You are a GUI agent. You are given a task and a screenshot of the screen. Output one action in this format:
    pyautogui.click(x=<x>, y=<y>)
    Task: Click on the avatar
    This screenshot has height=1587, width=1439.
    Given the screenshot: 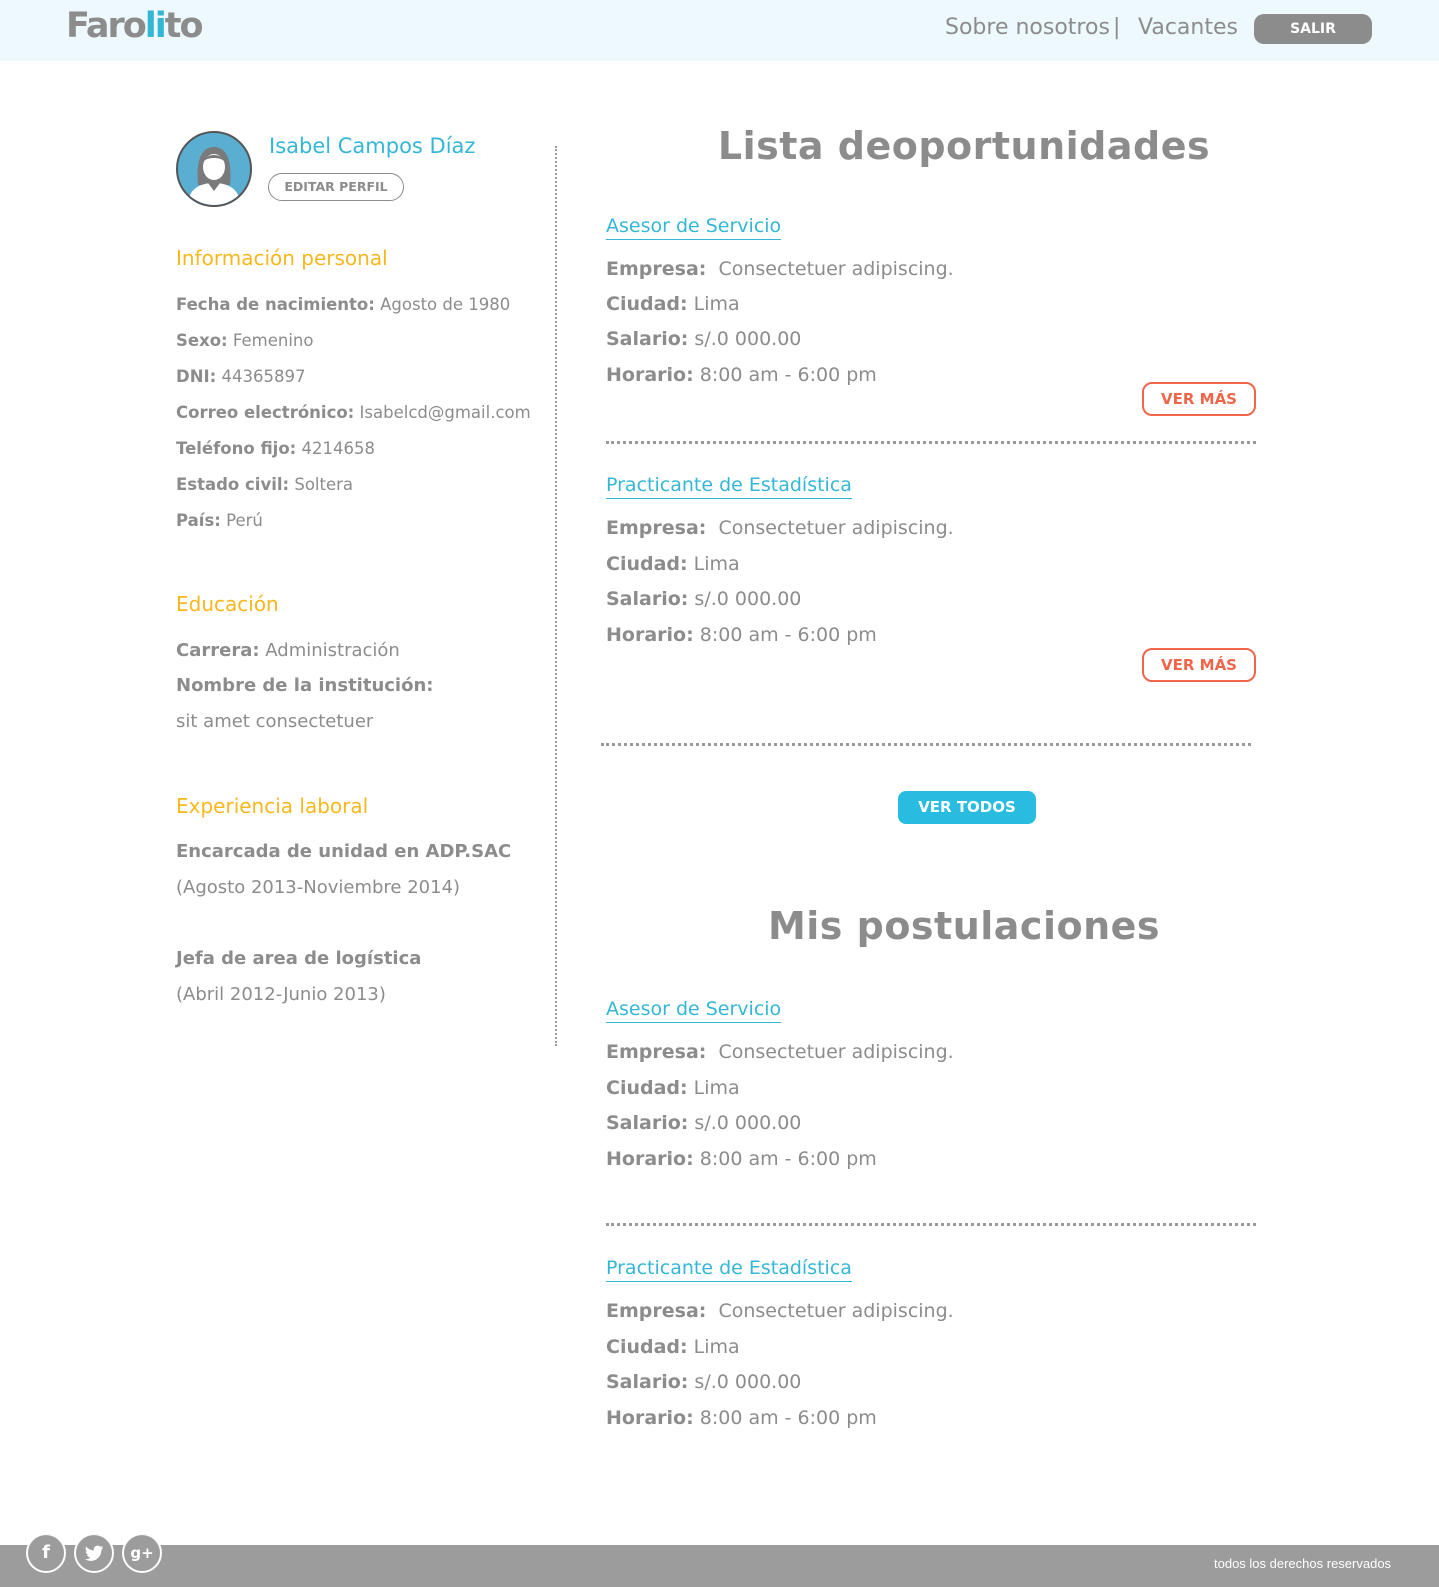 What is the action you would take?
    pyautogui.click(x=214, y=169)
    